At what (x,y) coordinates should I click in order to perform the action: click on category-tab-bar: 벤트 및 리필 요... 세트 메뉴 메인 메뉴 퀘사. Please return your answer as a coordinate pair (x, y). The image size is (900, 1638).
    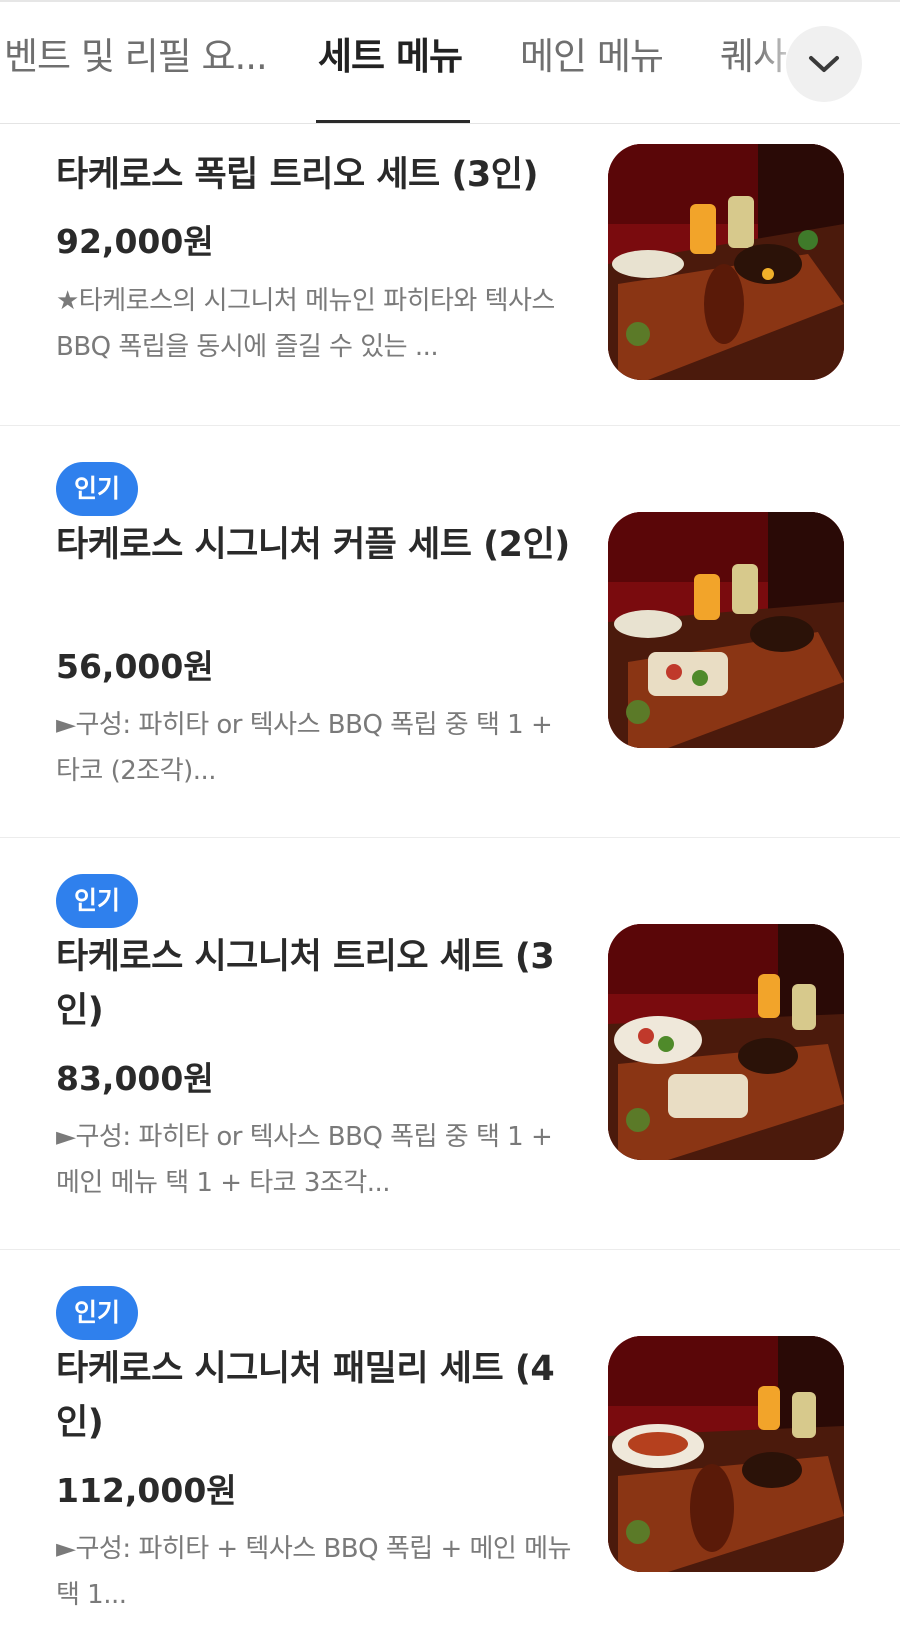
    Looking at the image, I should click on (450, 62).